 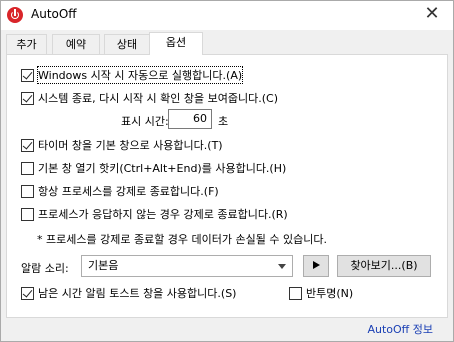 I want to click on force-close-option: 항상 프로세스를 강제로 종료합니다.(F), so click(x=120, y=191).